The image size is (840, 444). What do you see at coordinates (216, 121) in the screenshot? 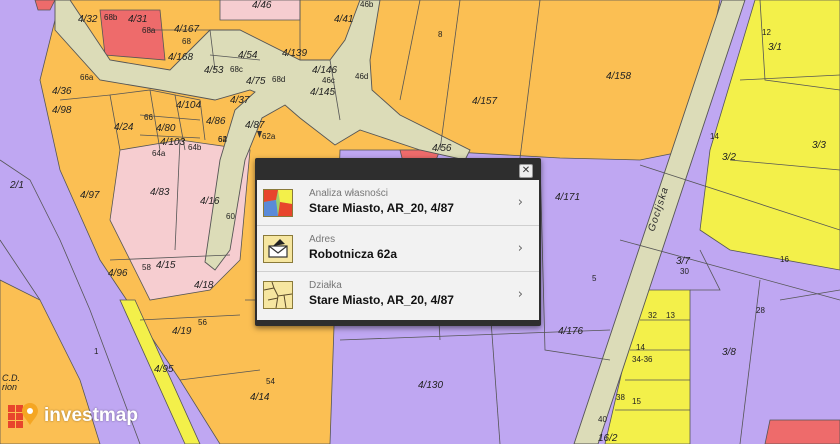
I see `parcel-label: 4/86` at bounding box center [216, 121].